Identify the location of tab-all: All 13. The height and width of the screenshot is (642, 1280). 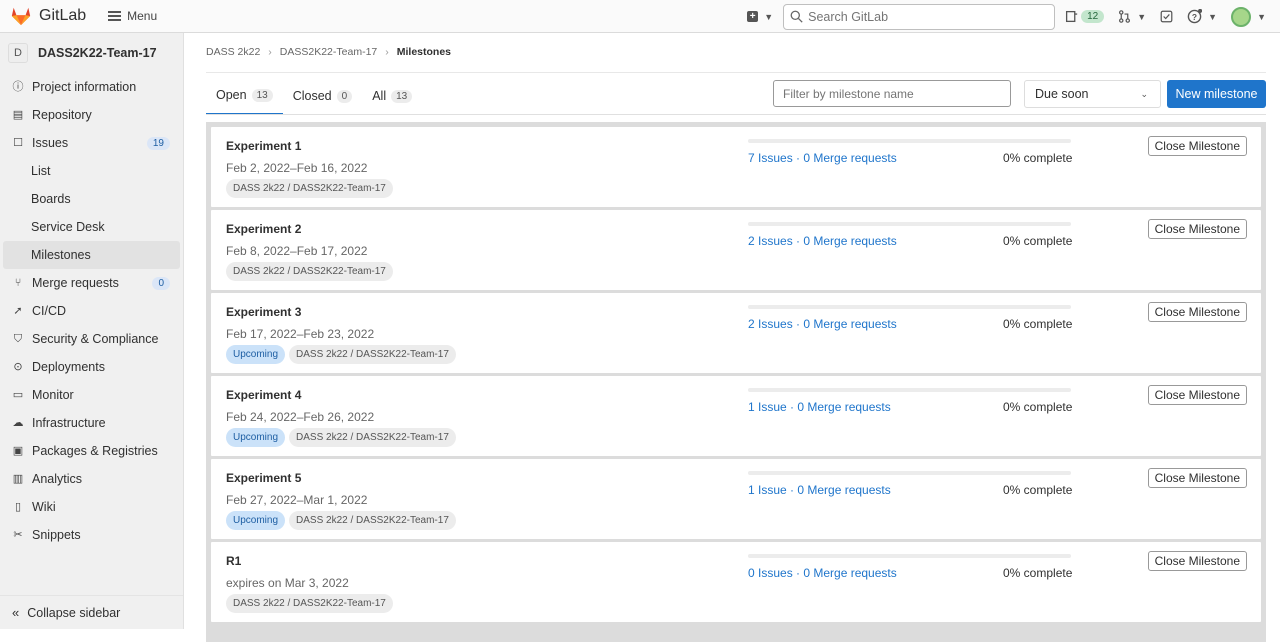
(392, 96).